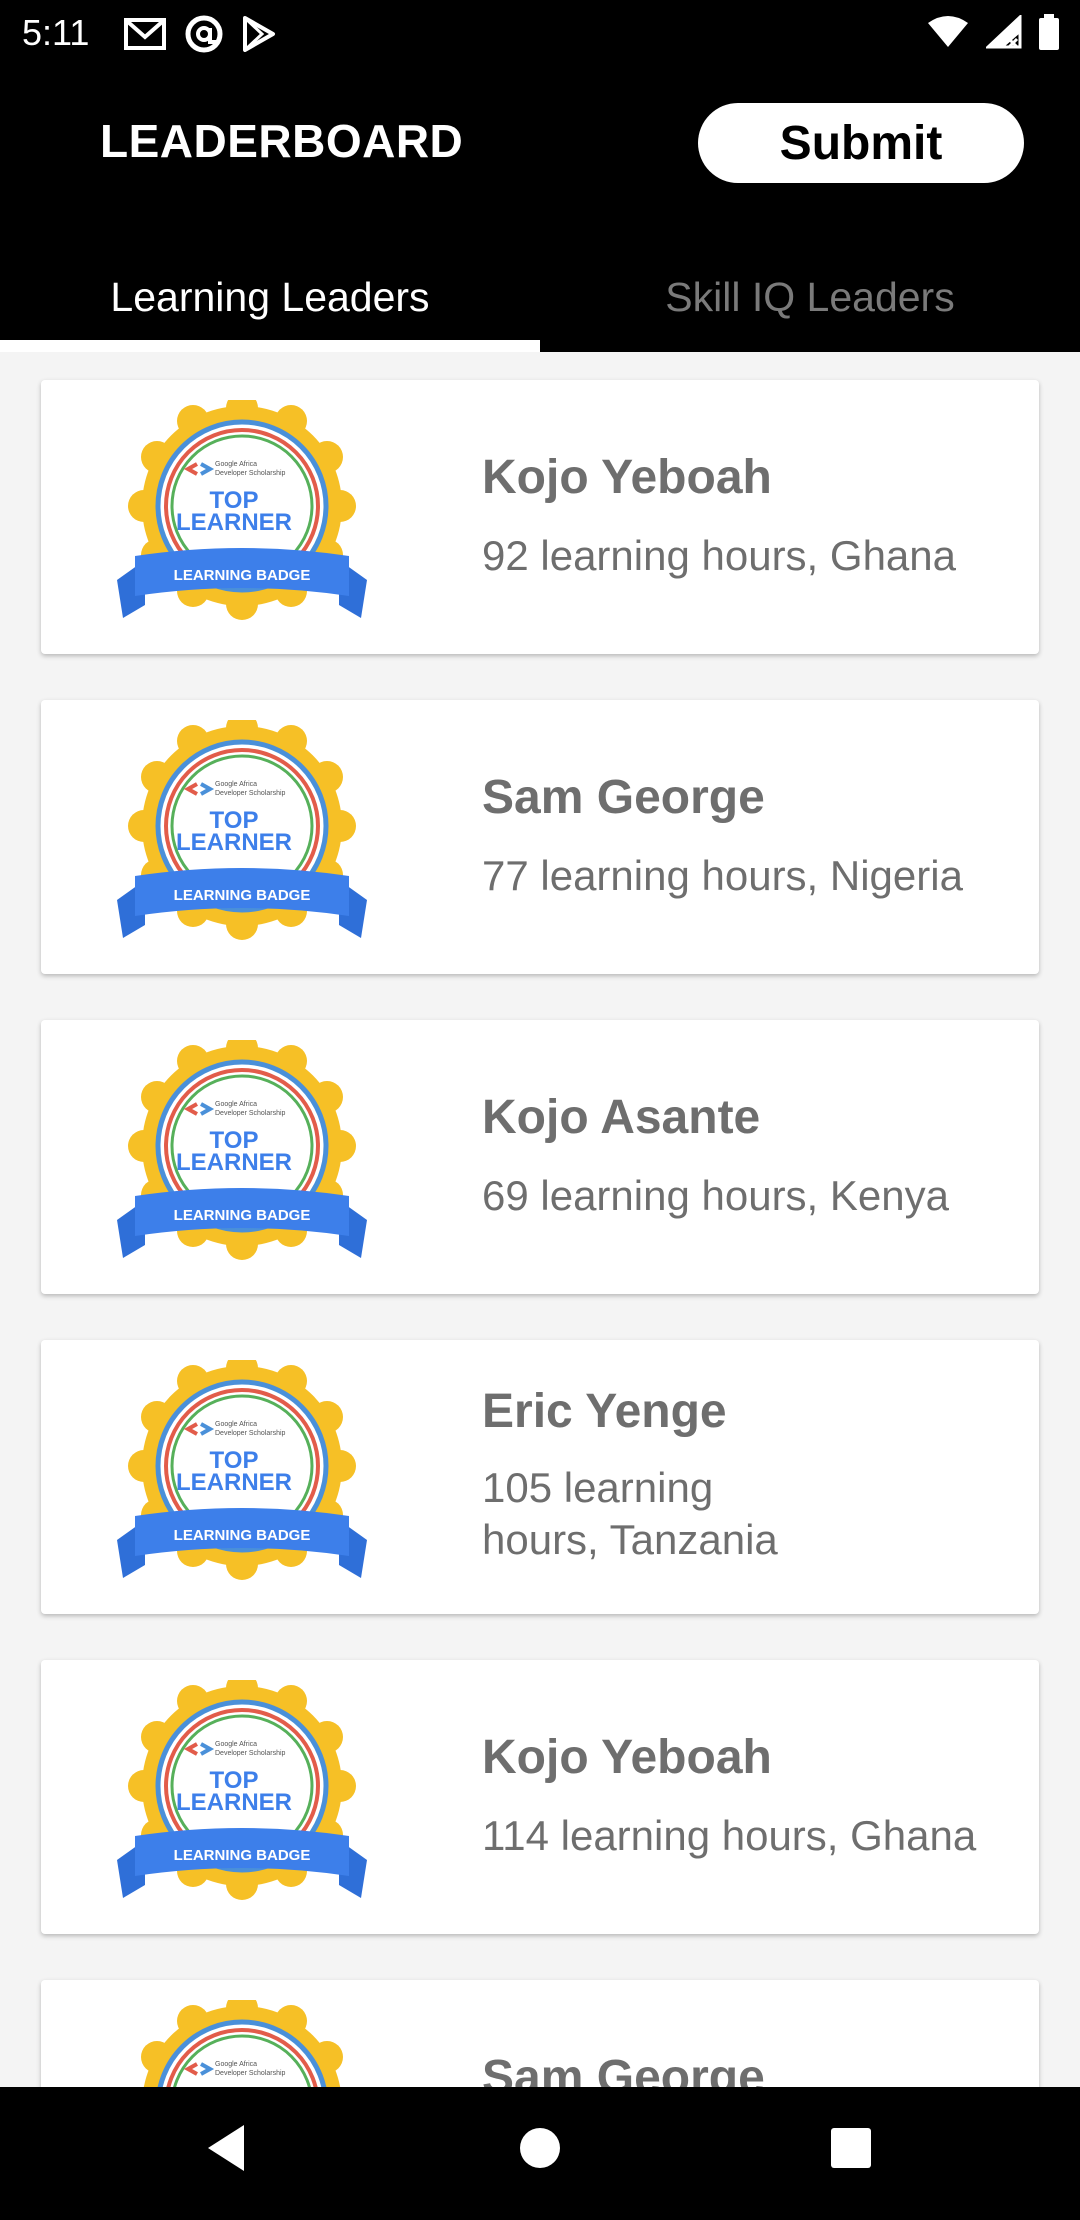  I want to click on leader-detail: 105 learning hours, Tanzania, so click(630, 1513).